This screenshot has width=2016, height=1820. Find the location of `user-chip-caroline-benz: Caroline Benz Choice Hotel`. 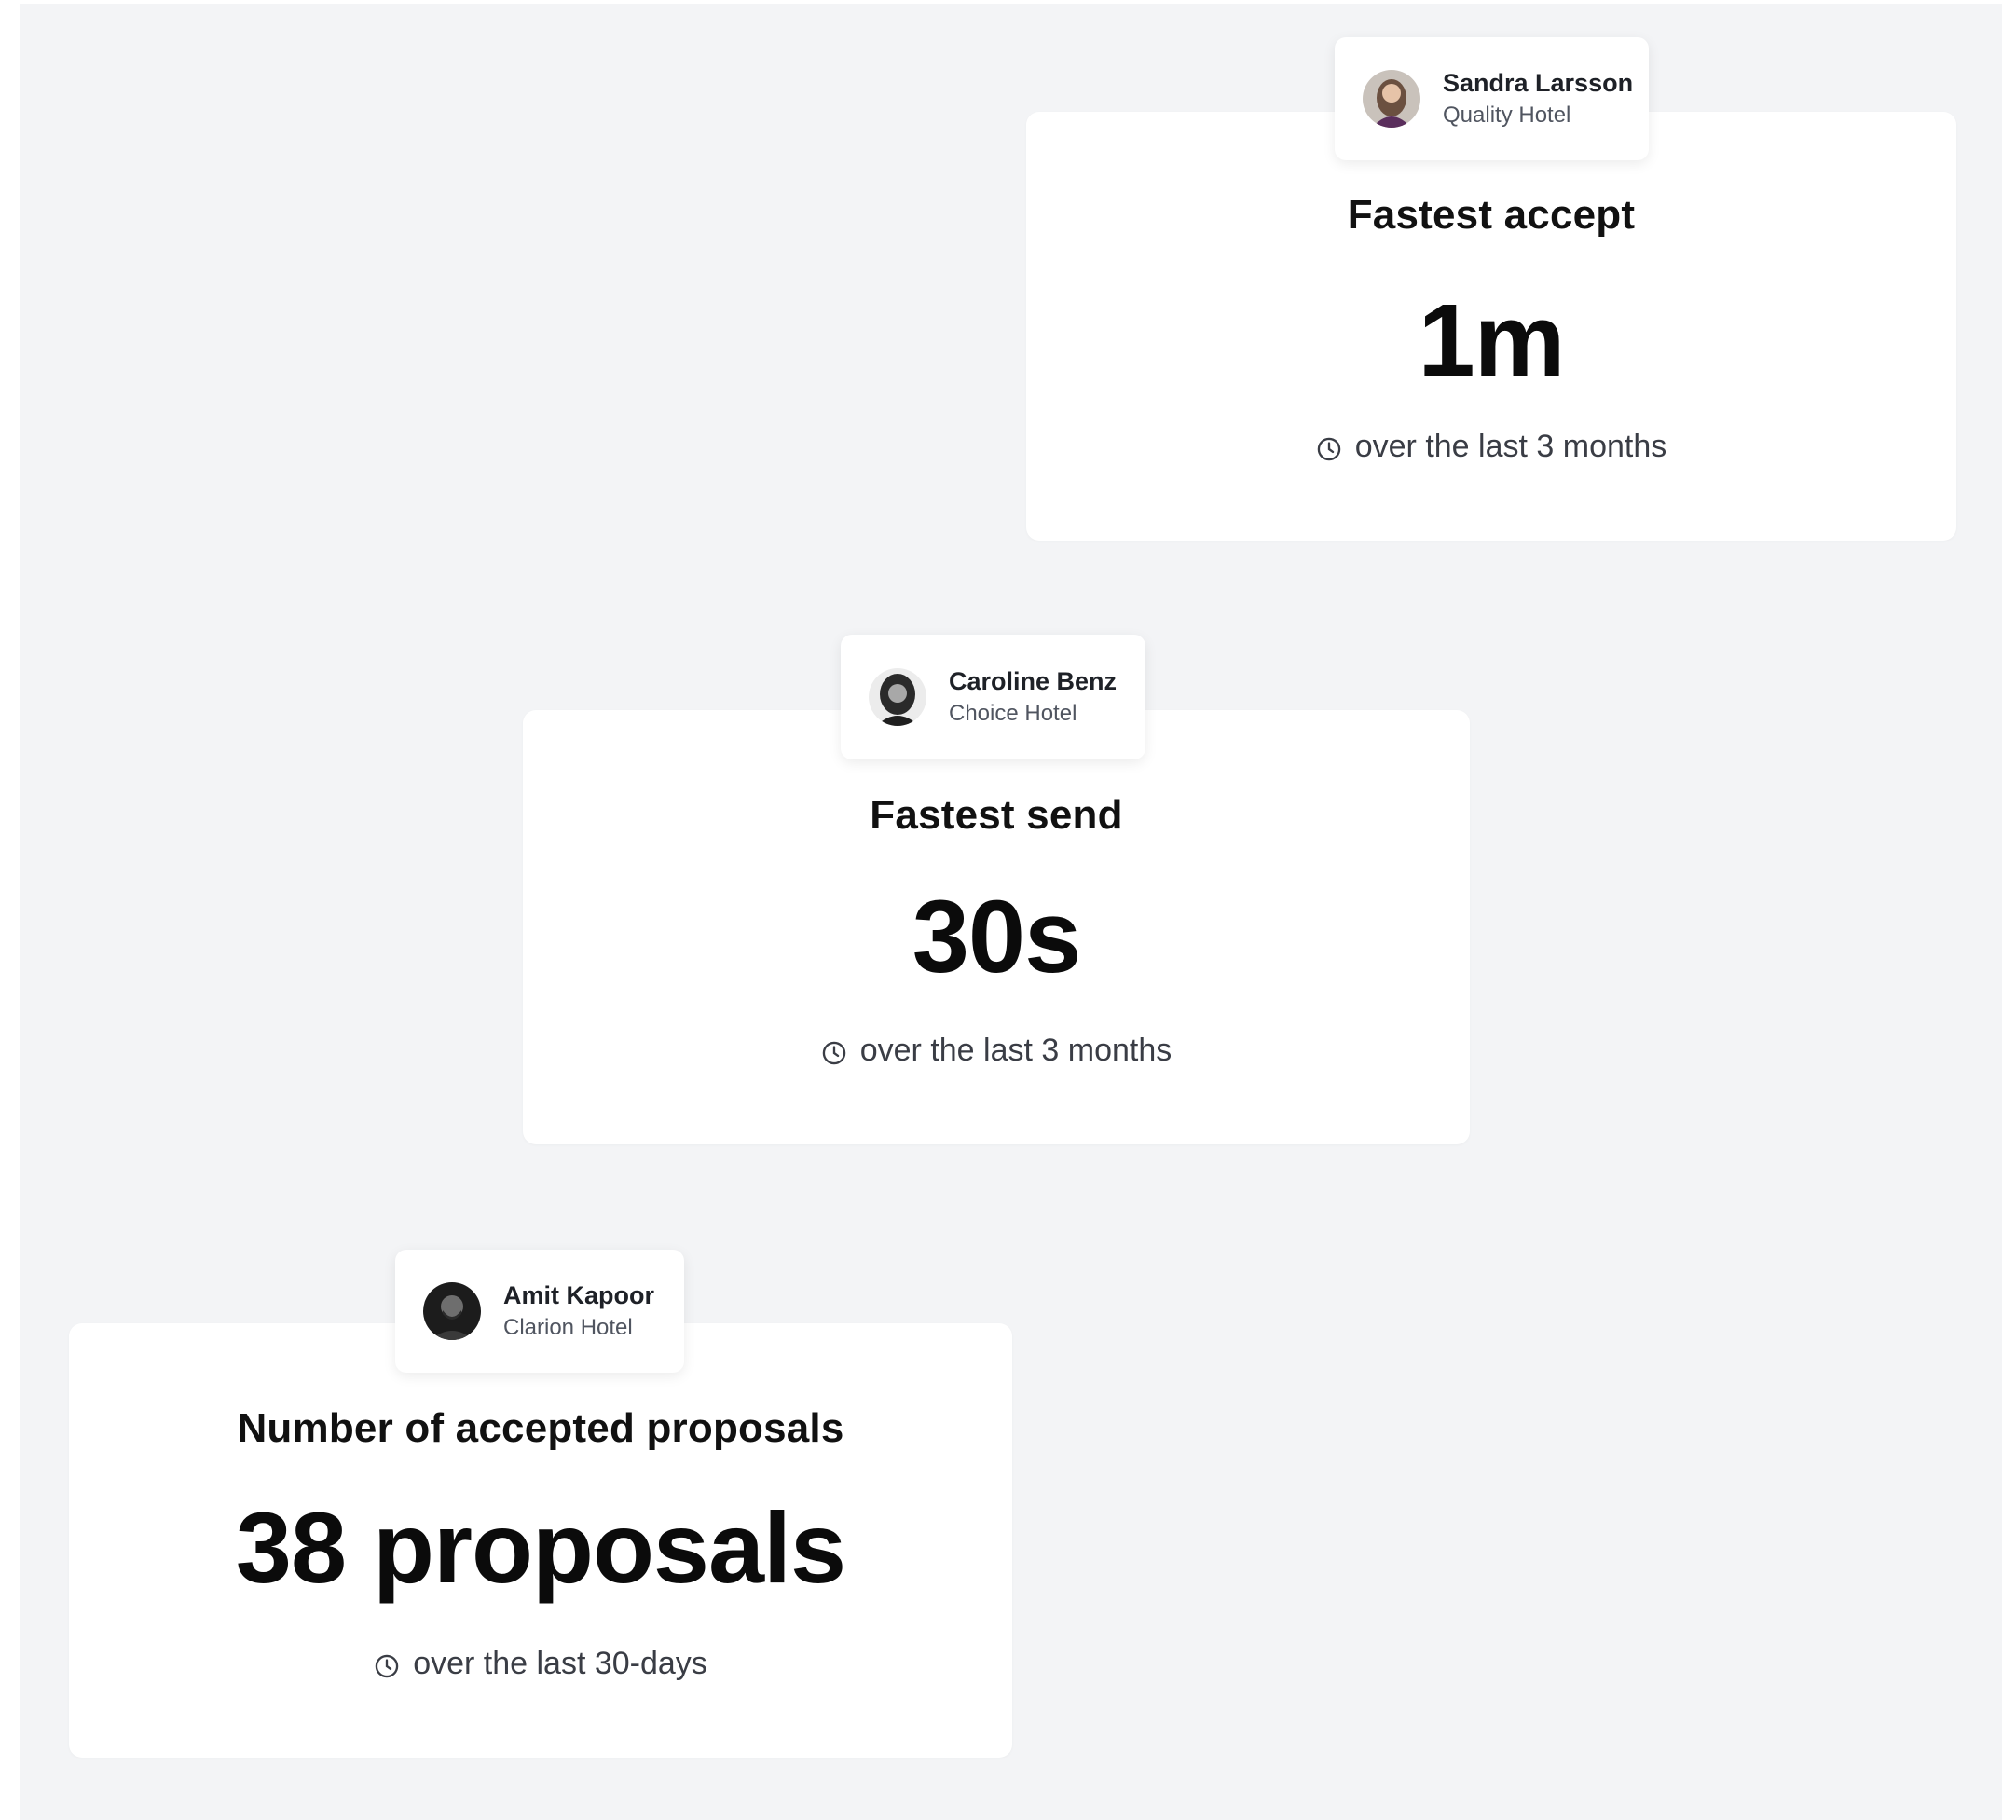

user-chip-caroline-benz: Caroline Benz Choice Hotel is located at coordinates (993, 697).